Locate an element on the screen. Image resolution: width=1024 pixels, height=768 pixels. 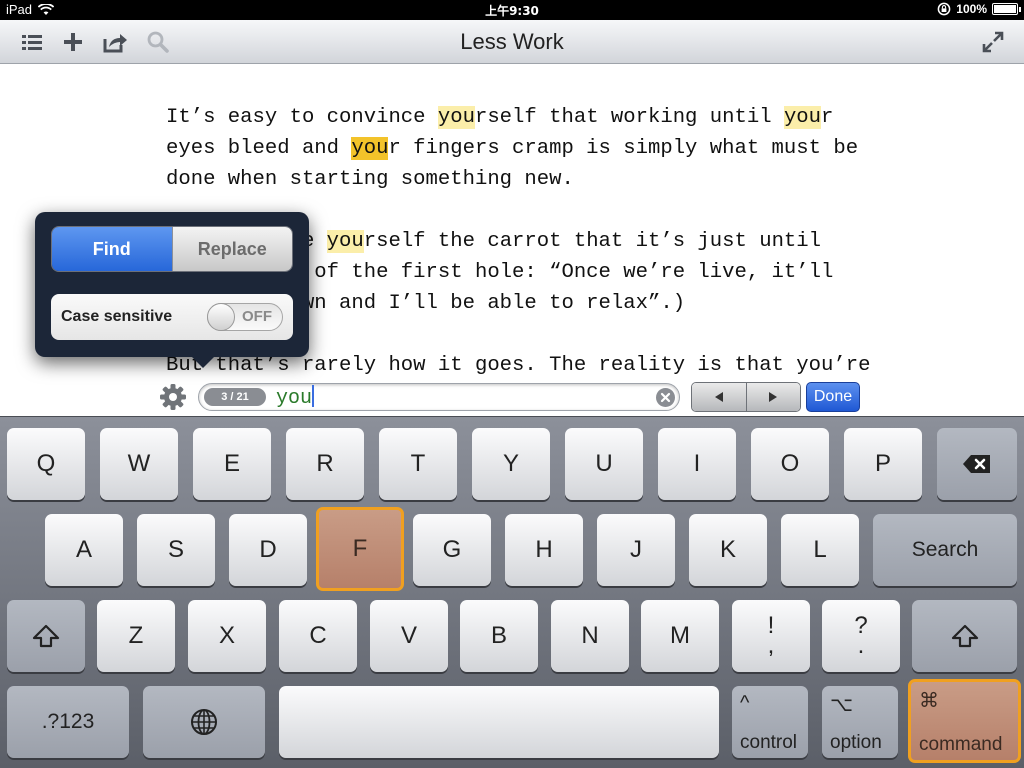
text-cursor is located at coordinates (313, 396).